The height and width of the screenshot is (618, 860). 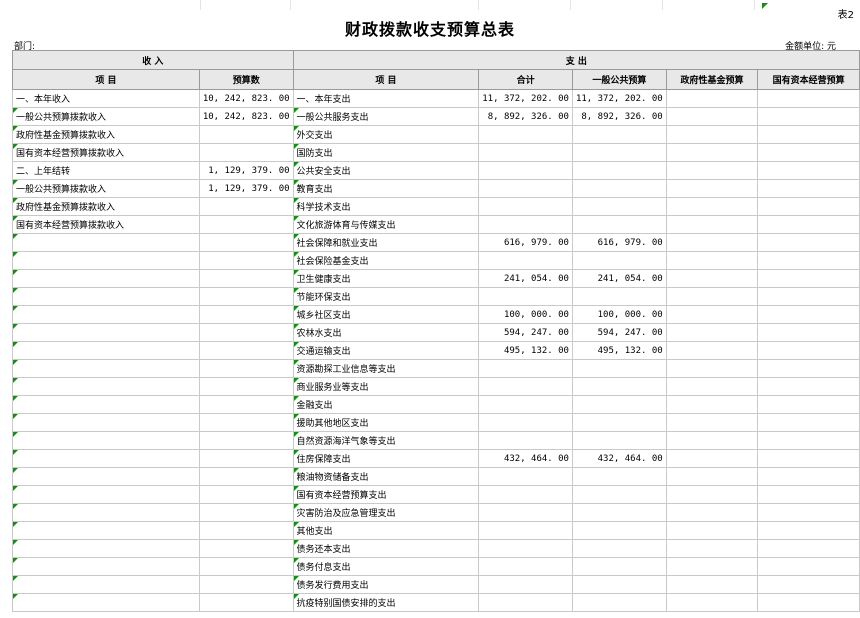 What do you see at coordinates (106, 188) in the screenshot?
I see `income-item-cell: 一般公共预算拨款收入` at bounding box center [106, 188].